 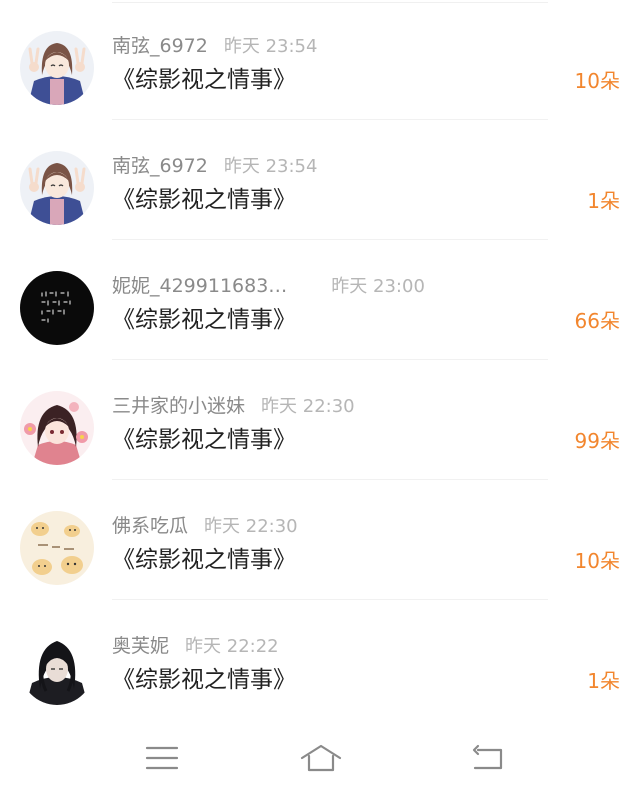 What do you see at coordinates (178, 406) in the screenshot?
I see `username: 三井家的小迷妹` at bounding box center [178, 406].